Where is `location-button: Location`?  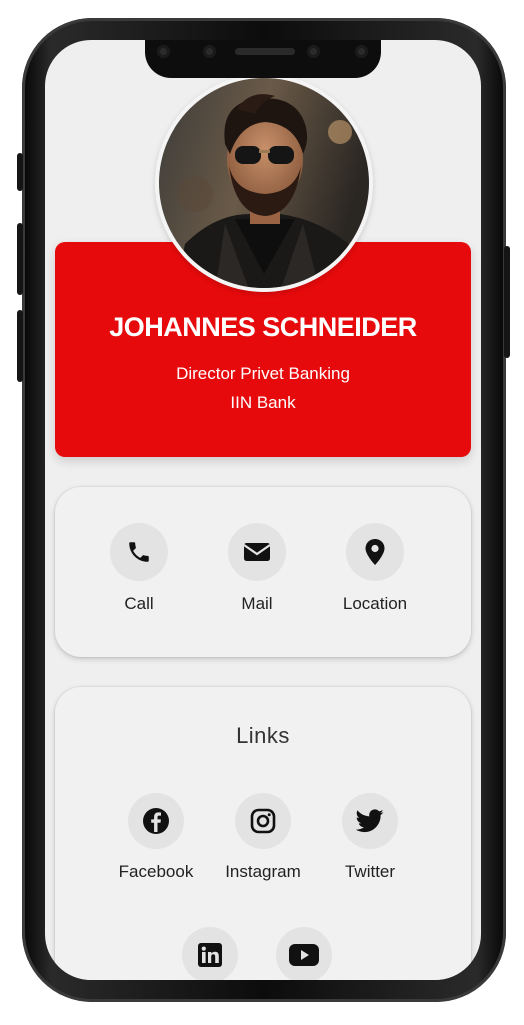
location-button: Location is located at coordinates (375, 568).